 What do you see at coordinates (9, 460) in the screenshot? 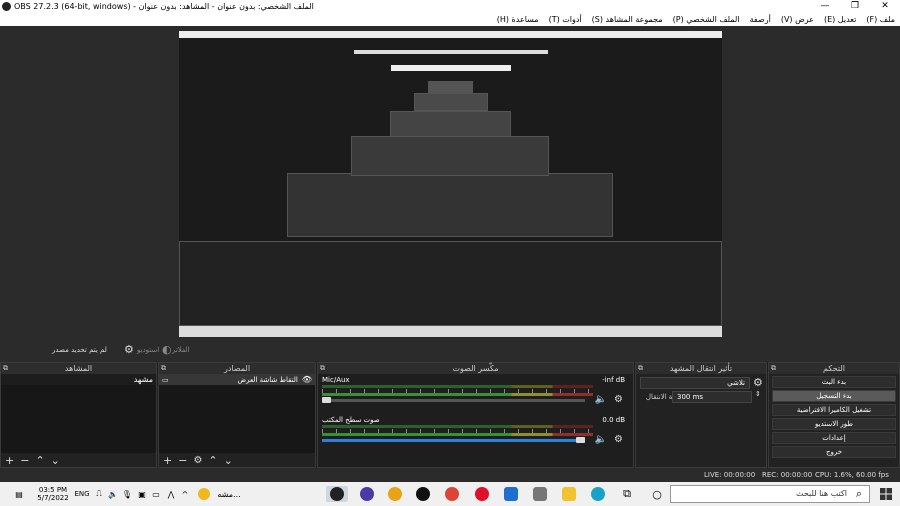
I see `add-scene-icon: +` at bounding box center [9, 460].